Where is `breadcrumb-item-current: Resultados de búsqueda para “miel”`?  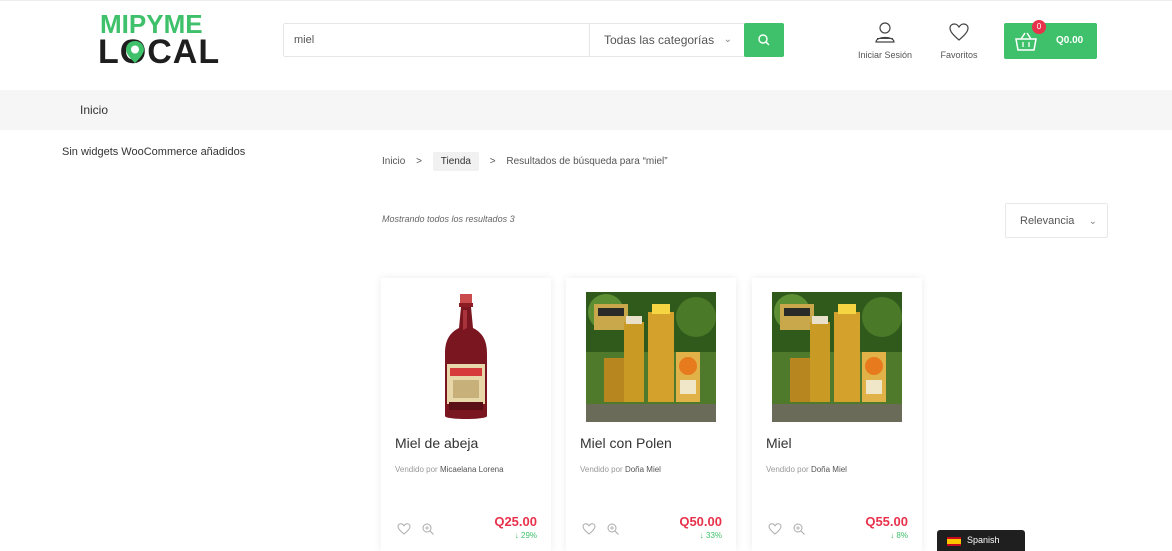
breadcrumb-item-current: Resultados de búsqueda para “miel” is located at coordinates (587, 161).